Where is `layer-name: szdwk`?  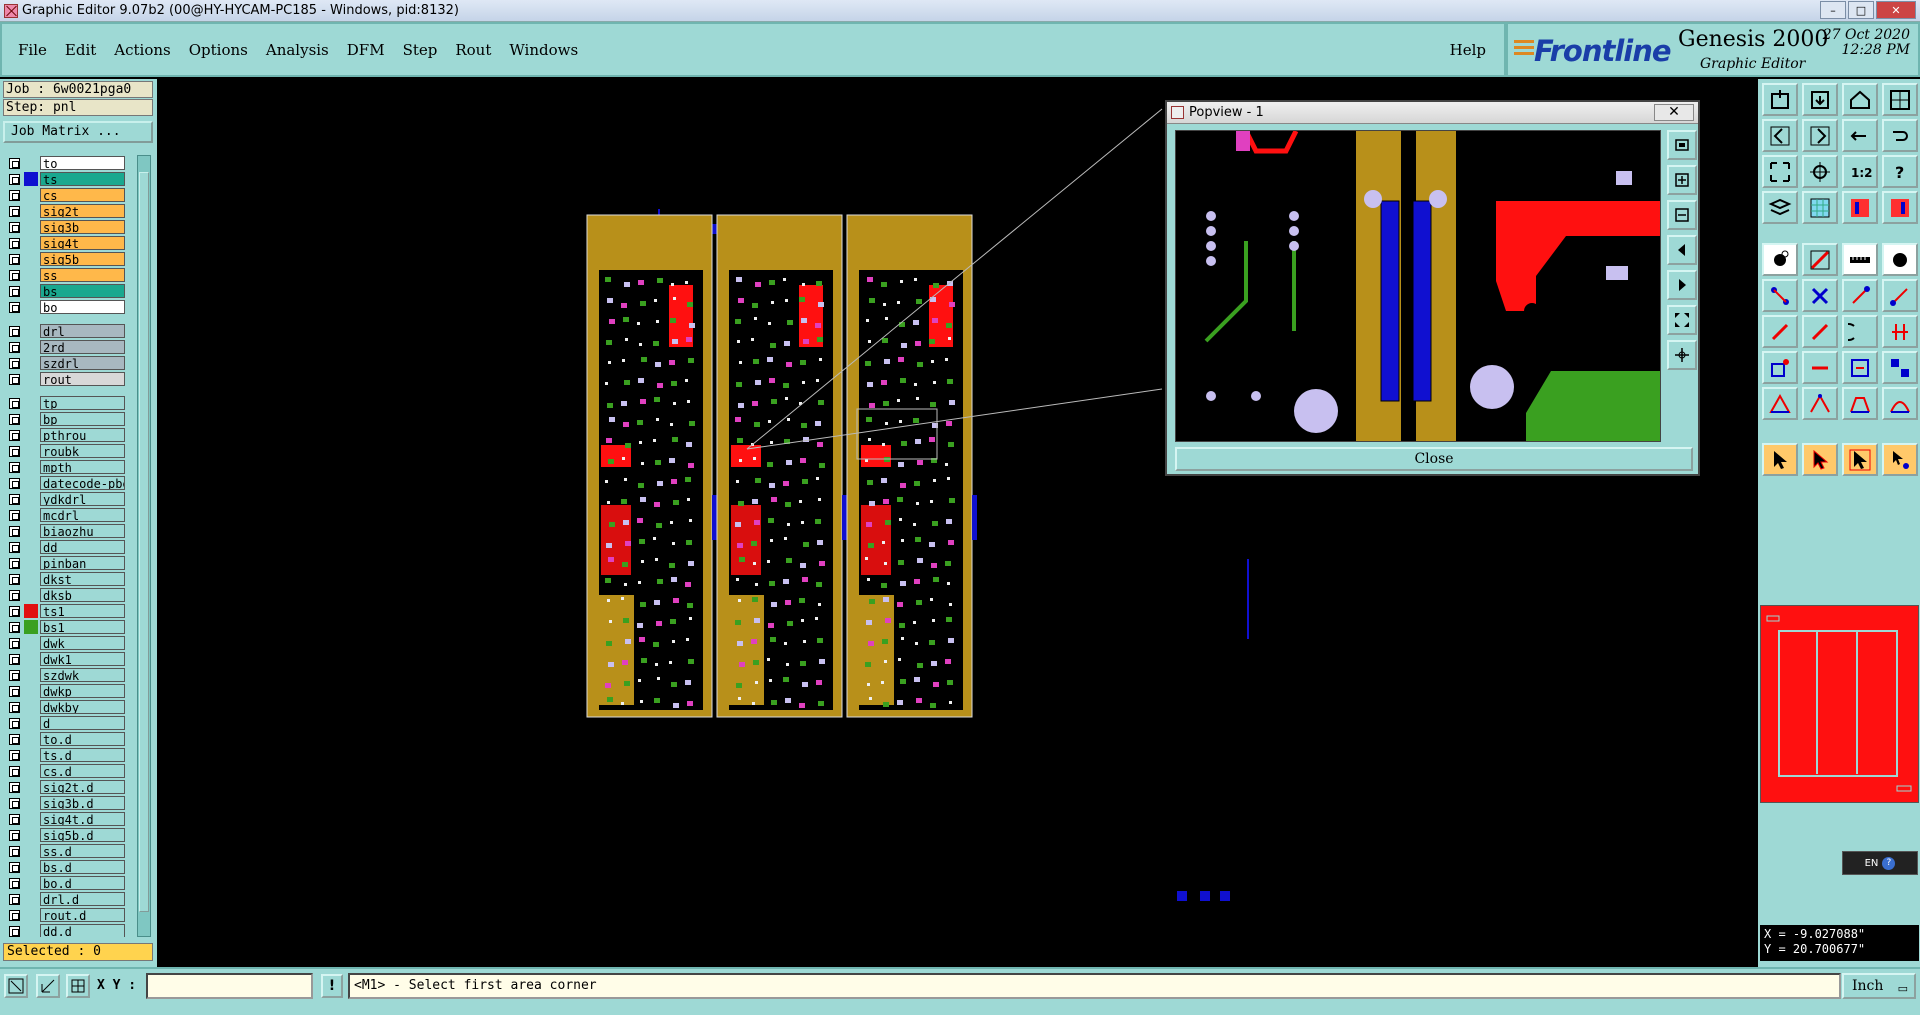 layer-name: szdwk is located at coordinates (82, 675).